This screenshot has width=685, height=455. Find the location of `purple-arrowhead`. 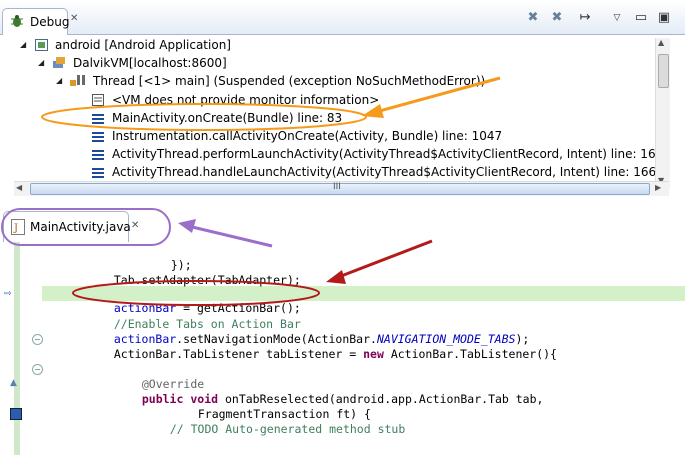

purple-arrowhead is located at coordinates (187, 226).